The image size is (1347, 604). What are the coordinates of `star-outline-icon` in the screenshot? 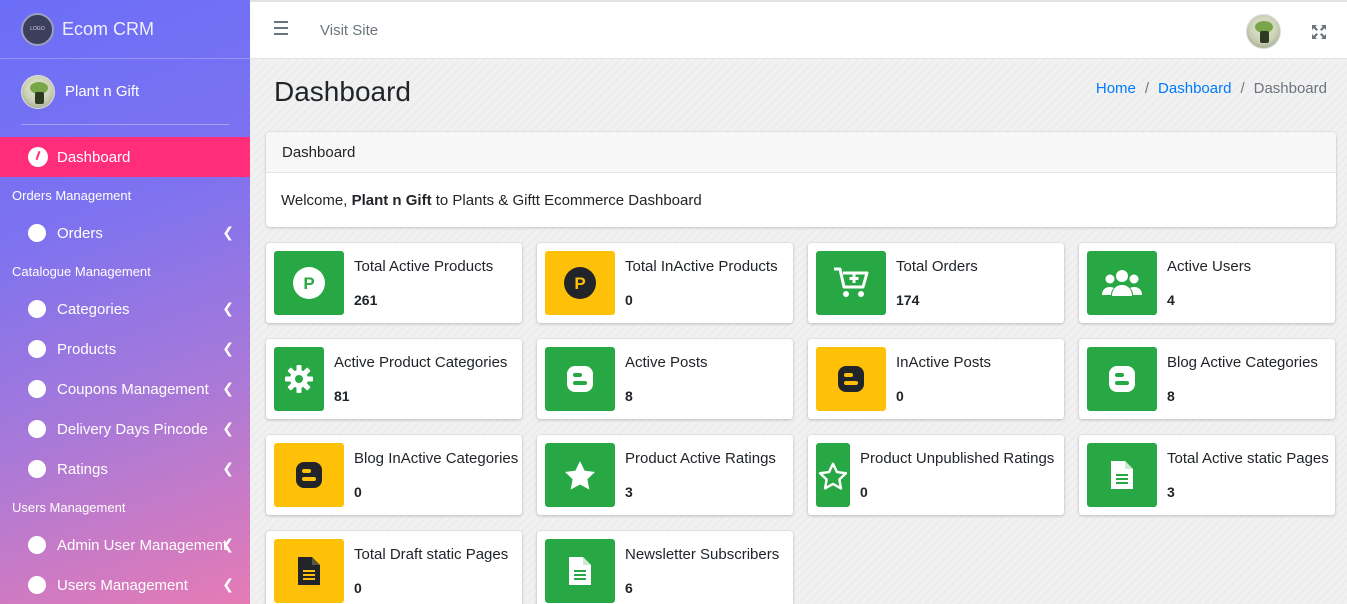 It's located at (833, 475).